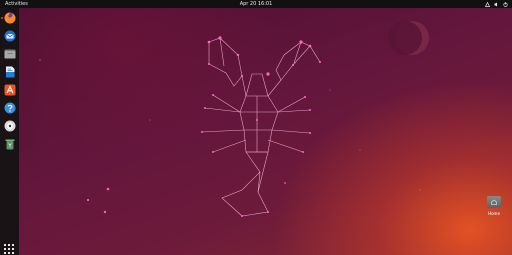 This screenshot has width=512, height=255. I want to click on ubuntu-software-icon, so click(9, 89).